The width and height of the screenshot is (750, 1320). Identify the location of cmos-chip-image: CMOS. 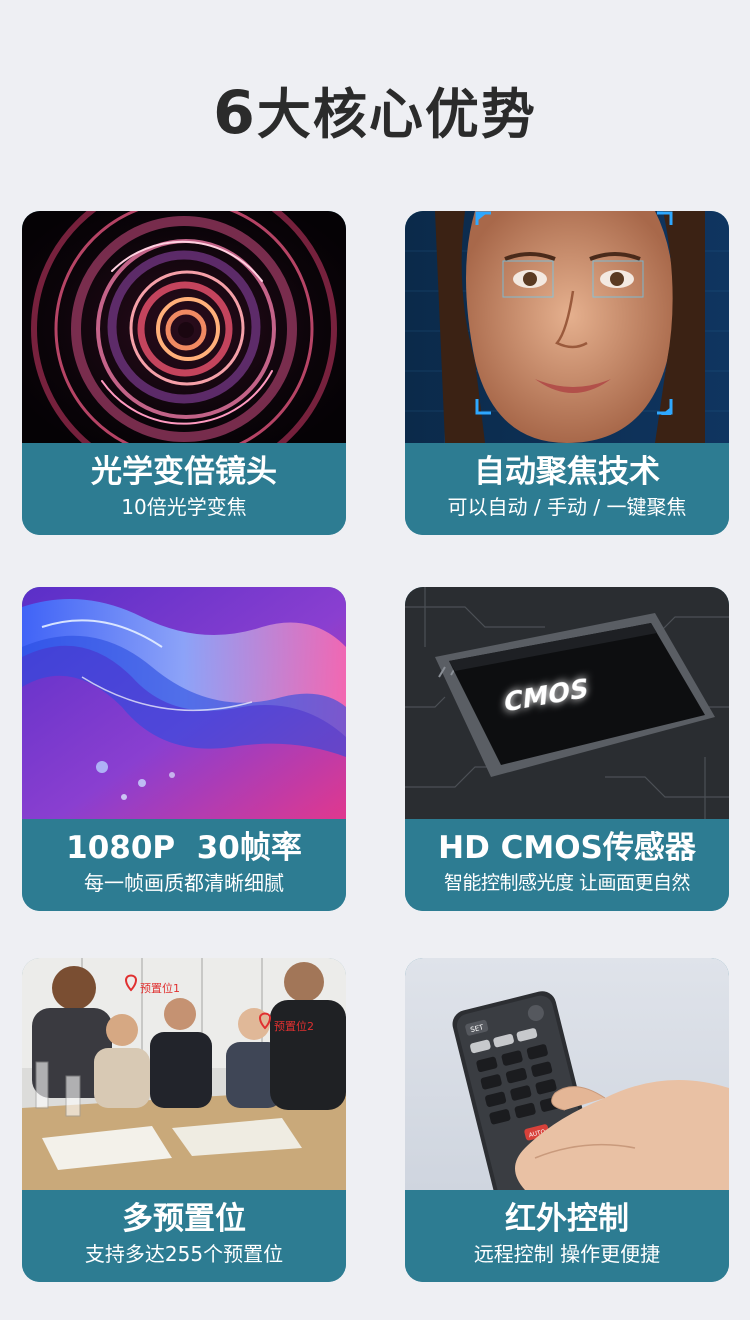
(567, 703).